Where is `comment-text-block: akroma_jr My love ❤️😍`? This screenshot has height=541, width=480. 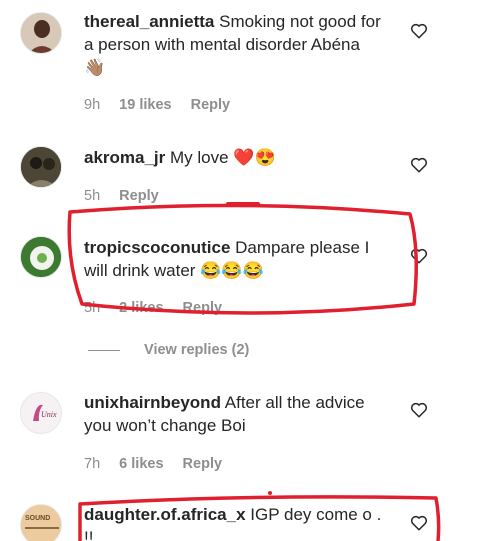 comment-text-block: akroma_jr My love ❤️😍 is located at coordinates (239, 157).